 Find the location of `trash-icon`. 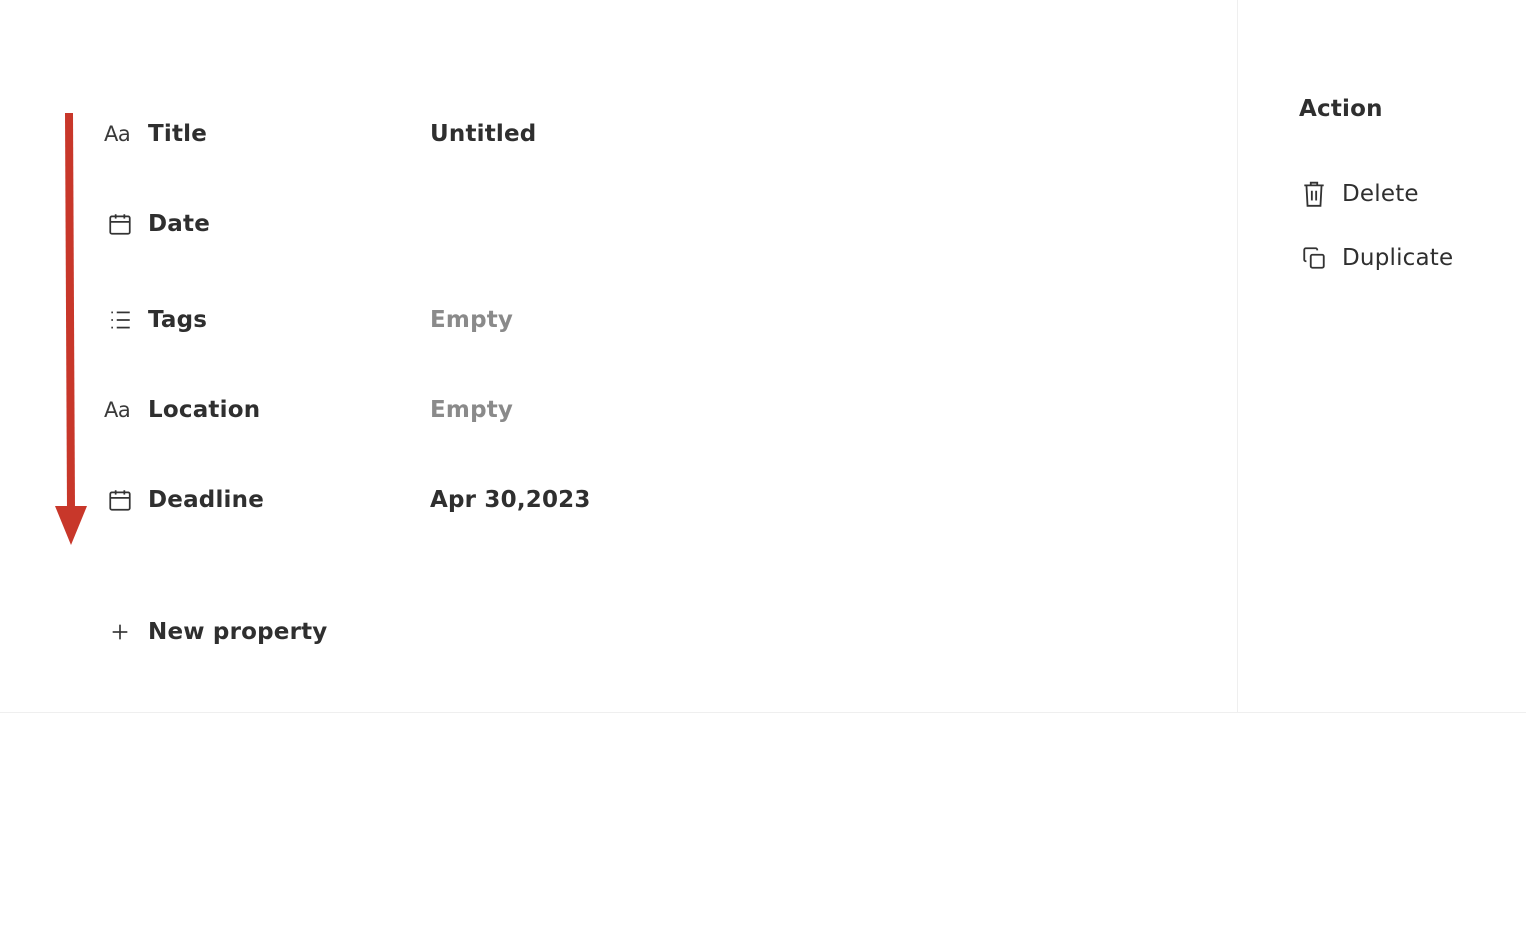

trash-icon is located at coordinates (1314, 194).